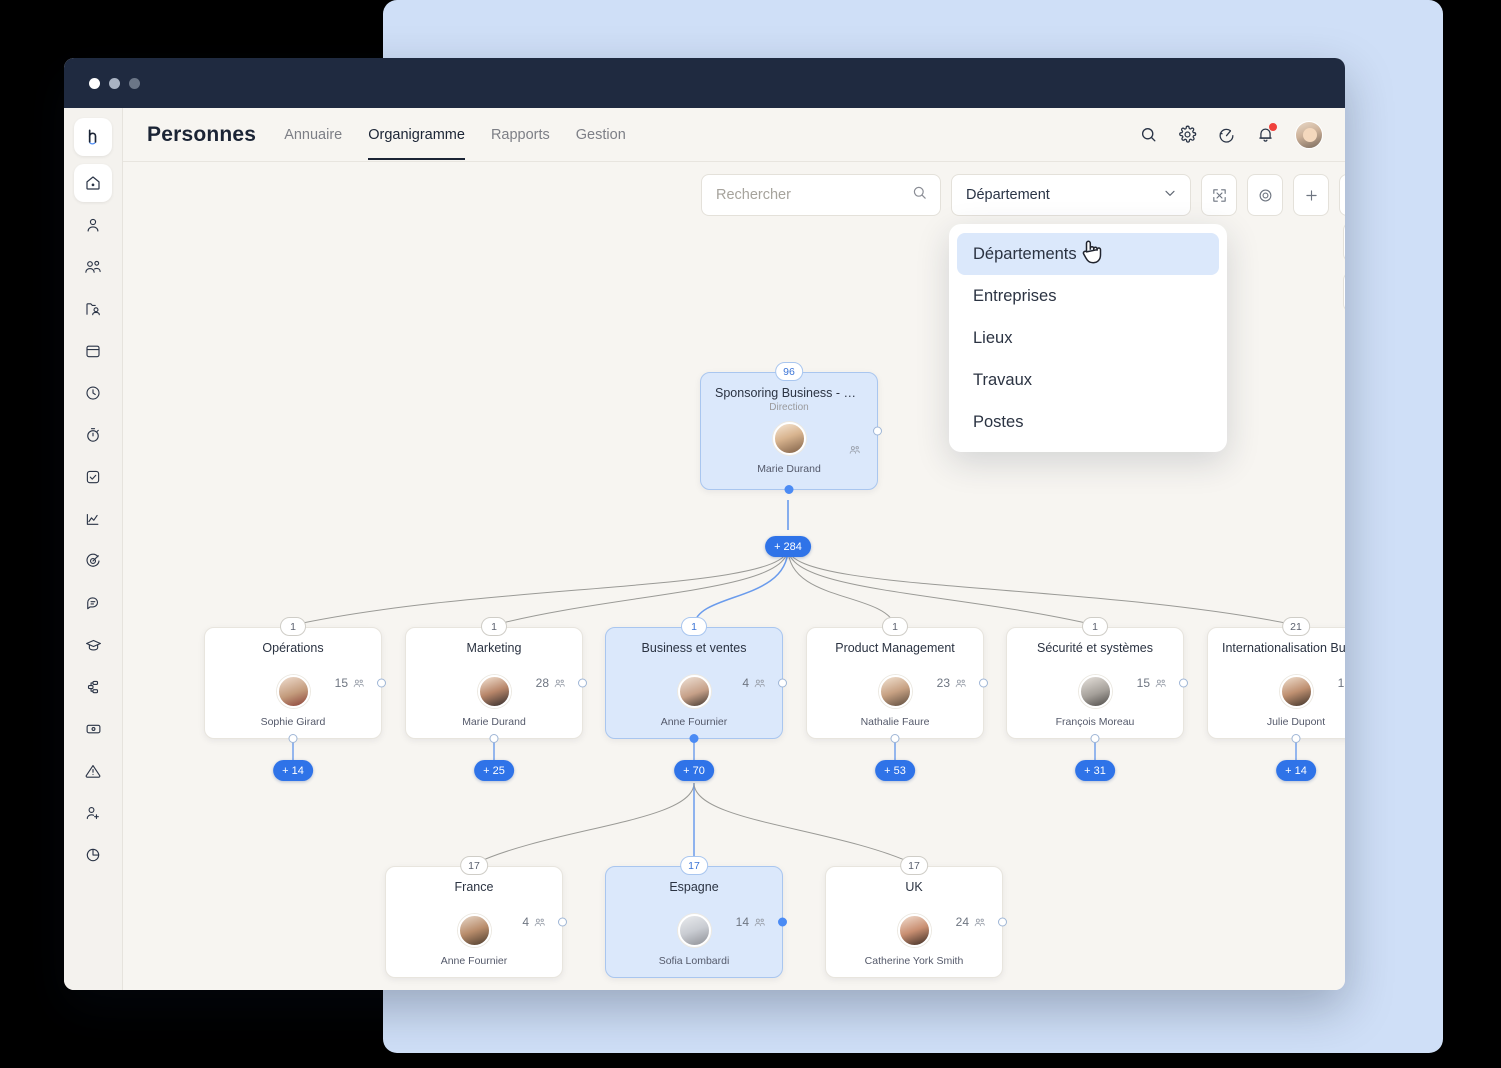 Image resolution: width=1501 pixels, height=1068 pixels. Describe the element at coordinates (93, 309) in the screenshot. I see `sidebar-item-folder-user` at that location.